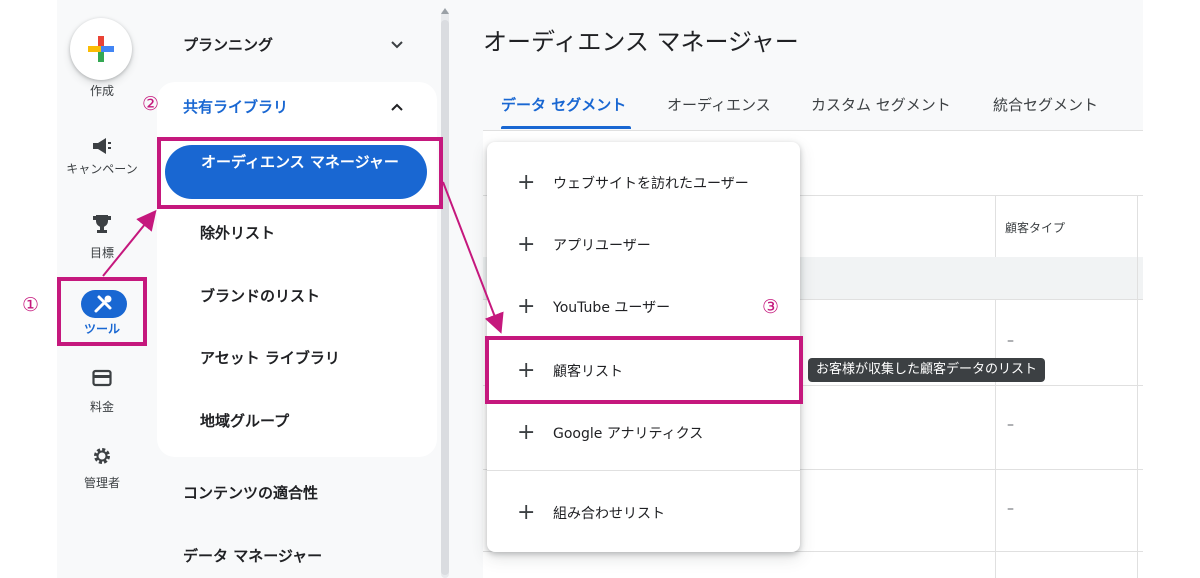  What do you see at coordinates (1035, 227) in the screenshot?
I see `column-header-customer-type: 顧客タイプ` at bounding box center [1035, 227].